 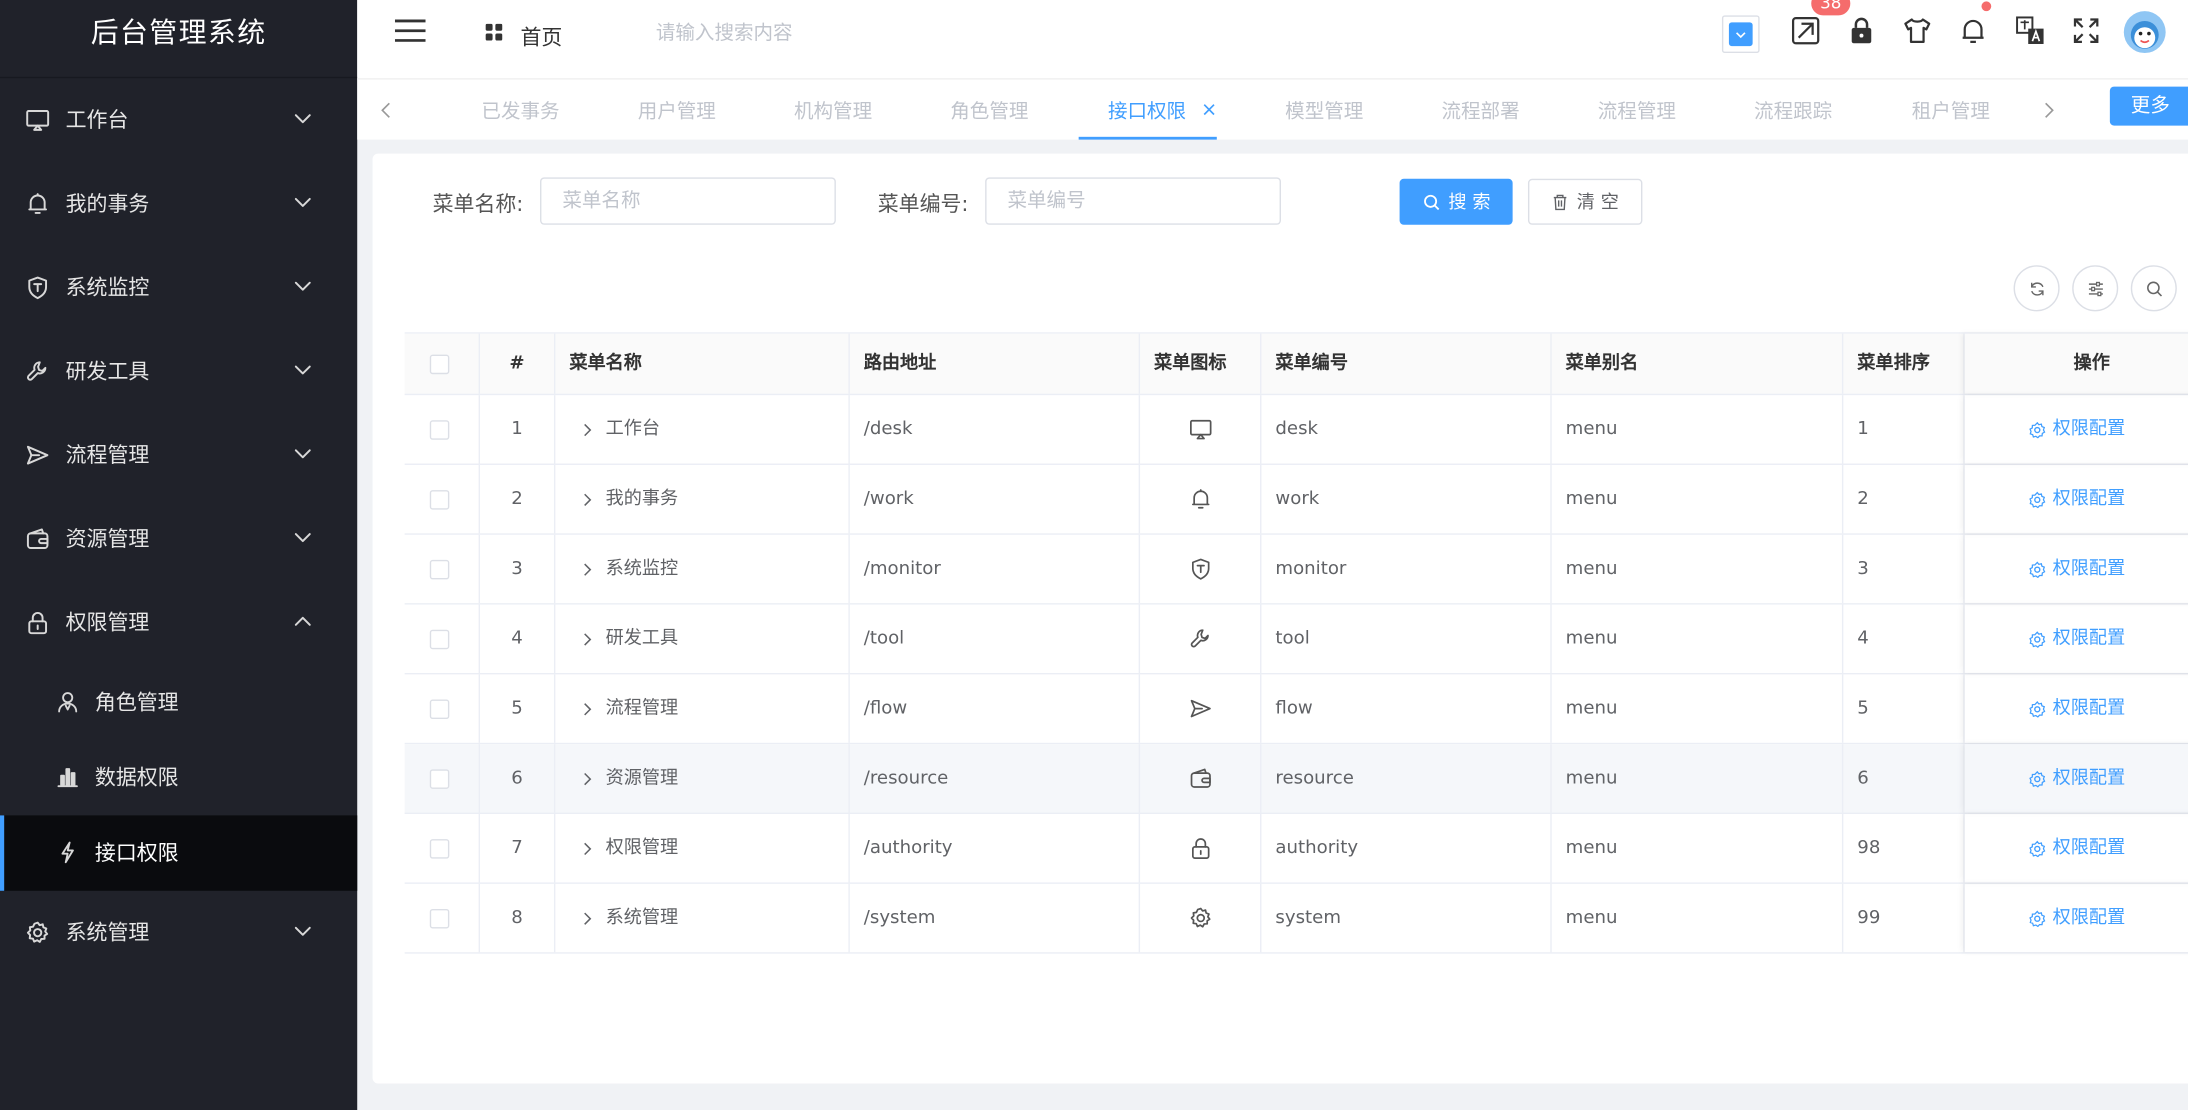 I want to click on sidebar-subitem-data-scope: 数据权限, so click(x=178, y=777).